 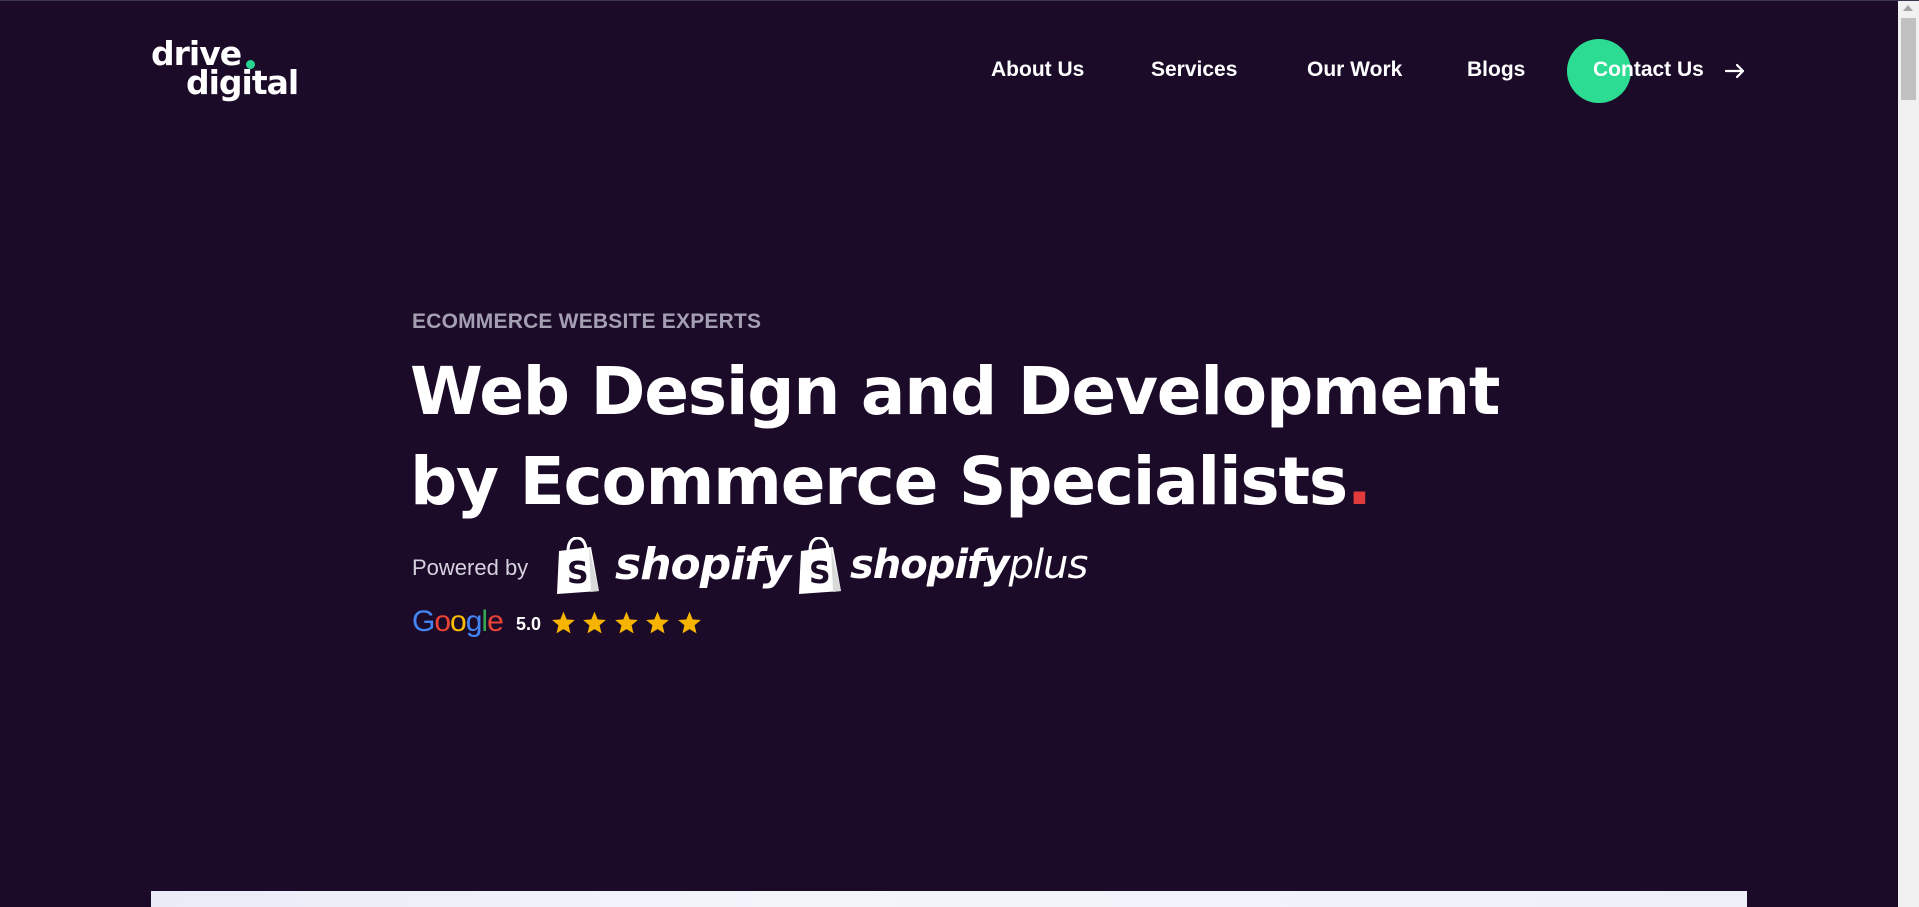 I want to click on arrow-right-icon, so click(x=1734, y=71).